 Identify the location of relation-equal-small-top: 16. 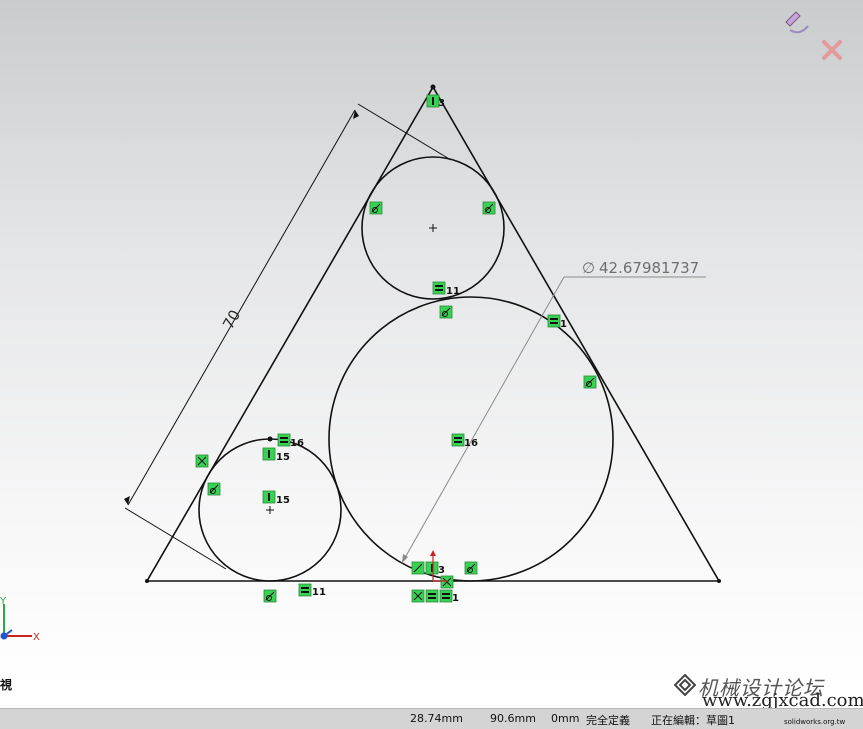
(290, 441).